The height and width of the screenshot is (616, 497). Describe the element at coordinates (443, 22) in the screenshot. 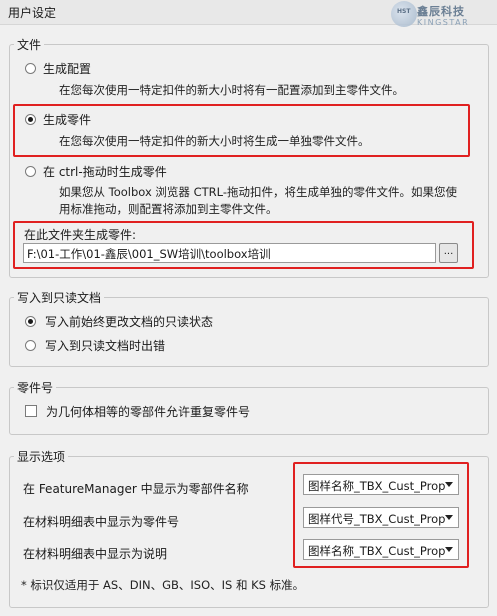

I see `logo-english-name: KINGSTAR` at that location.